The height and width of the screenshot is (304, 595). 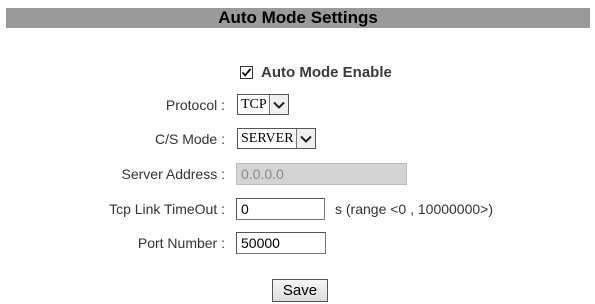 I want to click on cs-mode-label: C/S Mode :, so click(x=189, y=139).